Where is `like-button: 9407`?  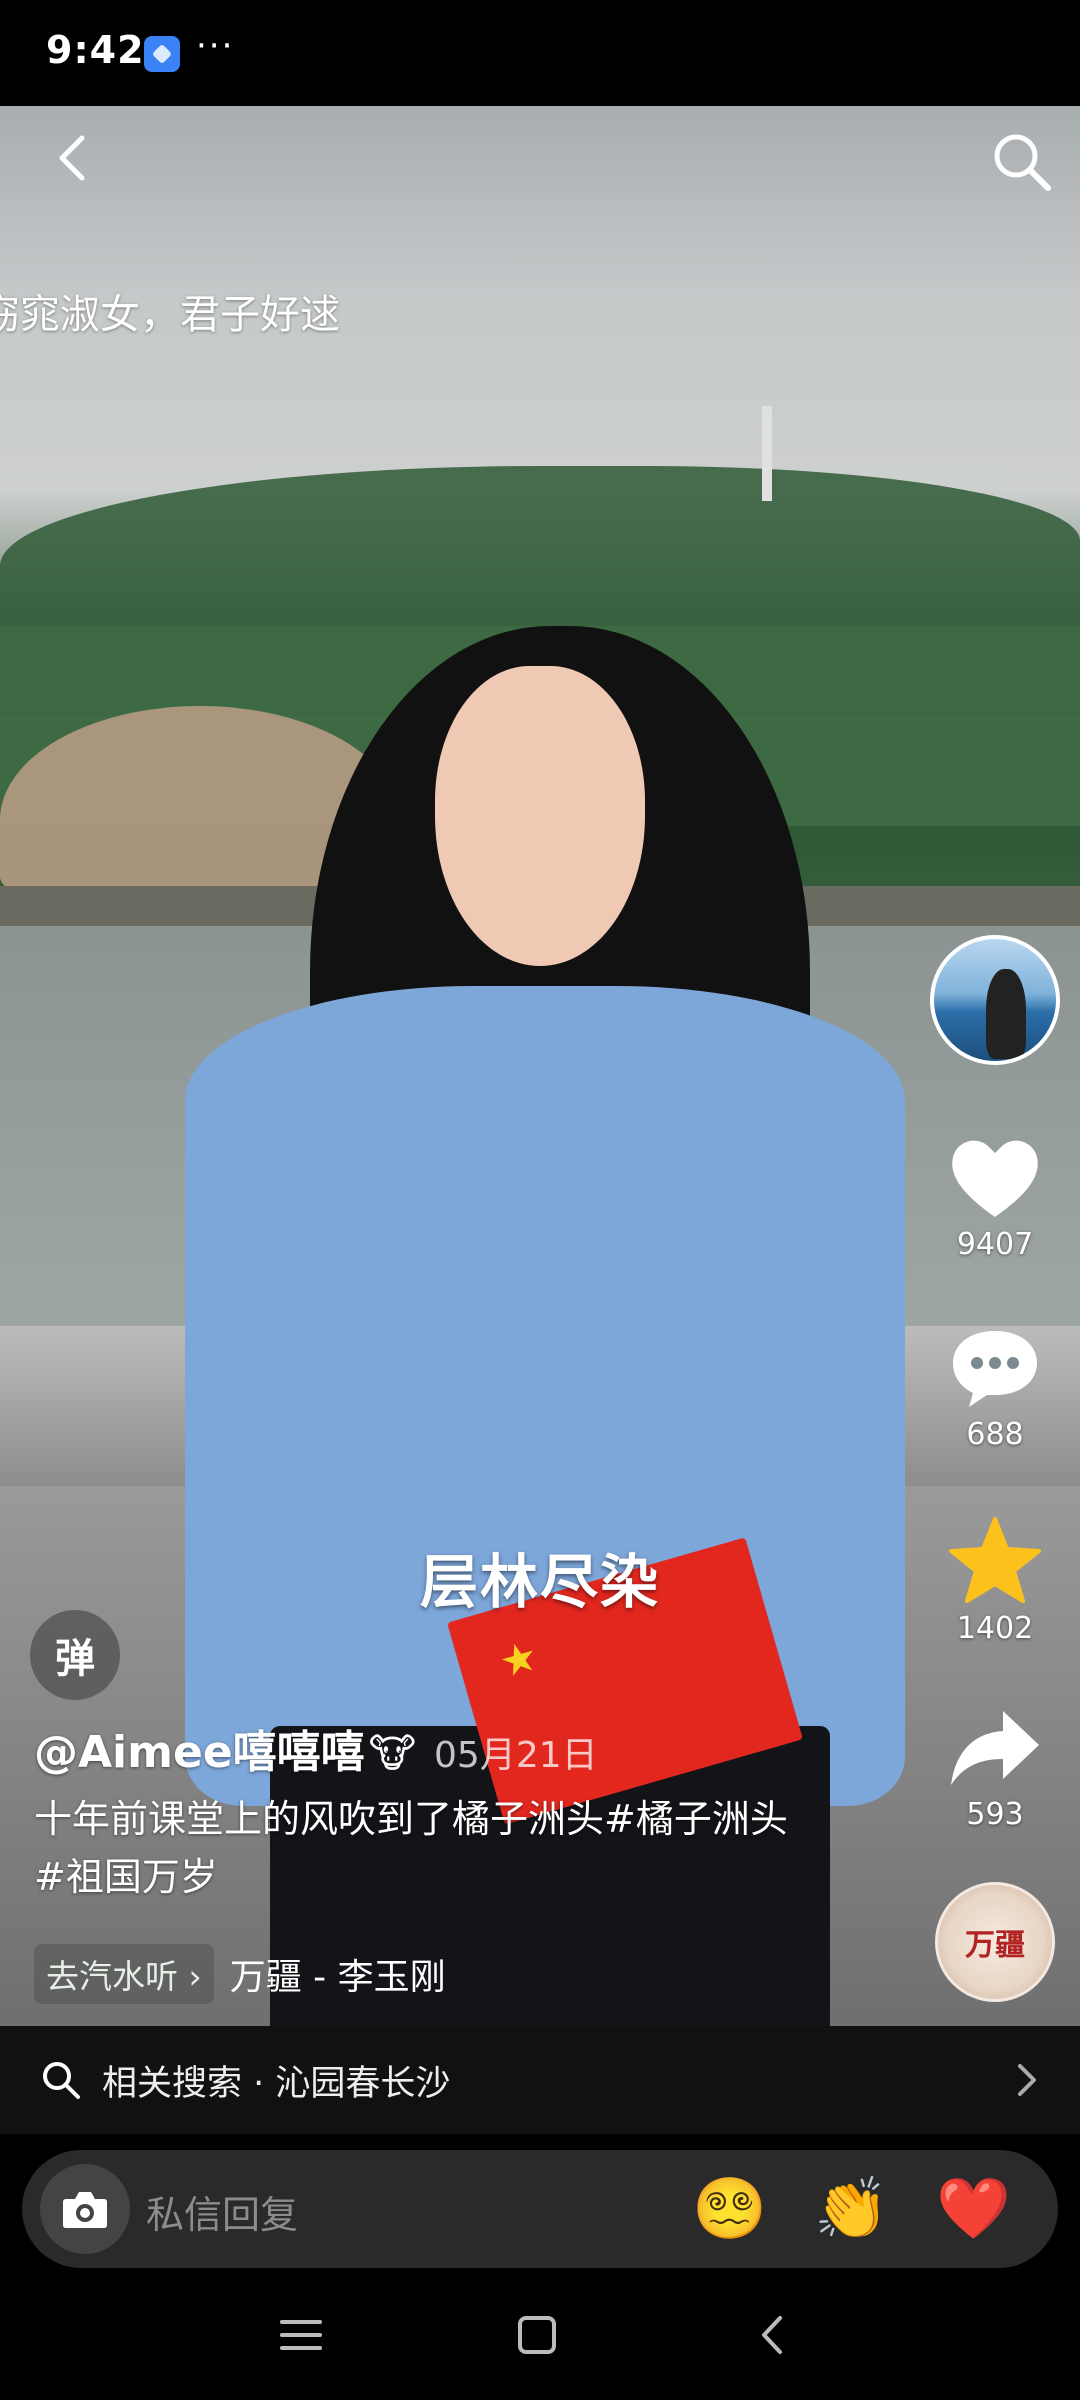
like-button: 9407 is located at coordinates (995, 1198).